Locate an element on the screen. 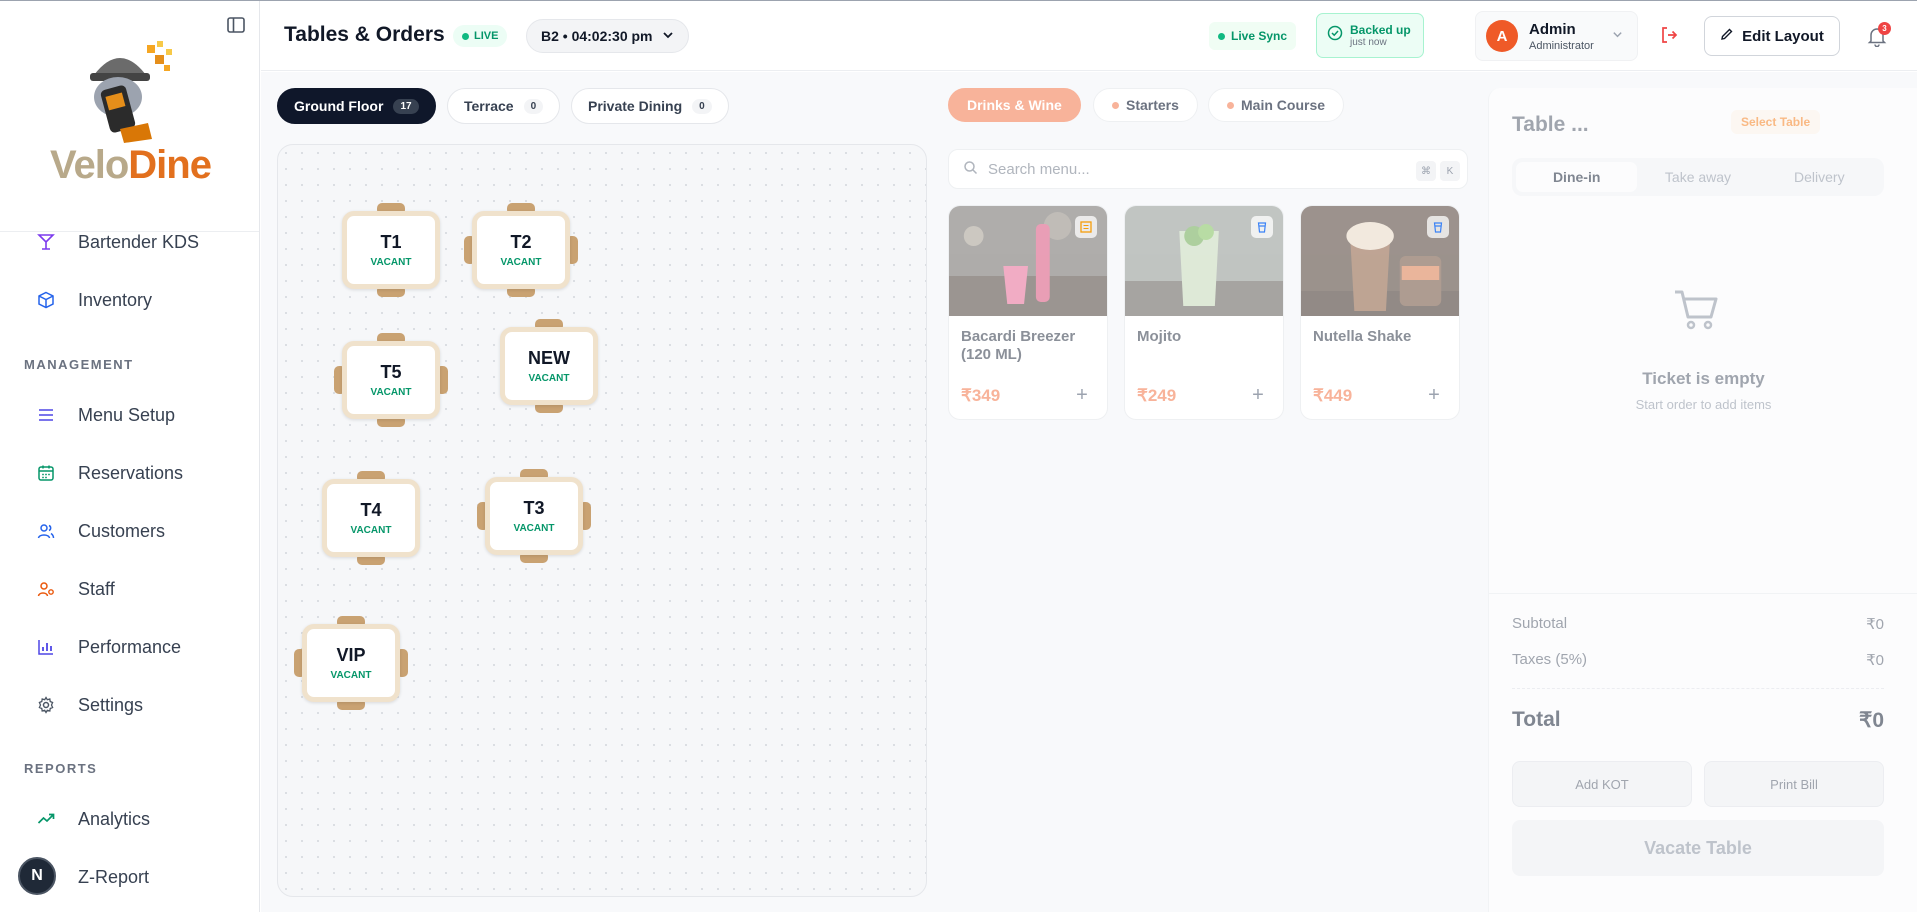 The height and width of the screenshot is (912, 1917). menu-item-price: ₹349 is located at coordinates (981, 395).